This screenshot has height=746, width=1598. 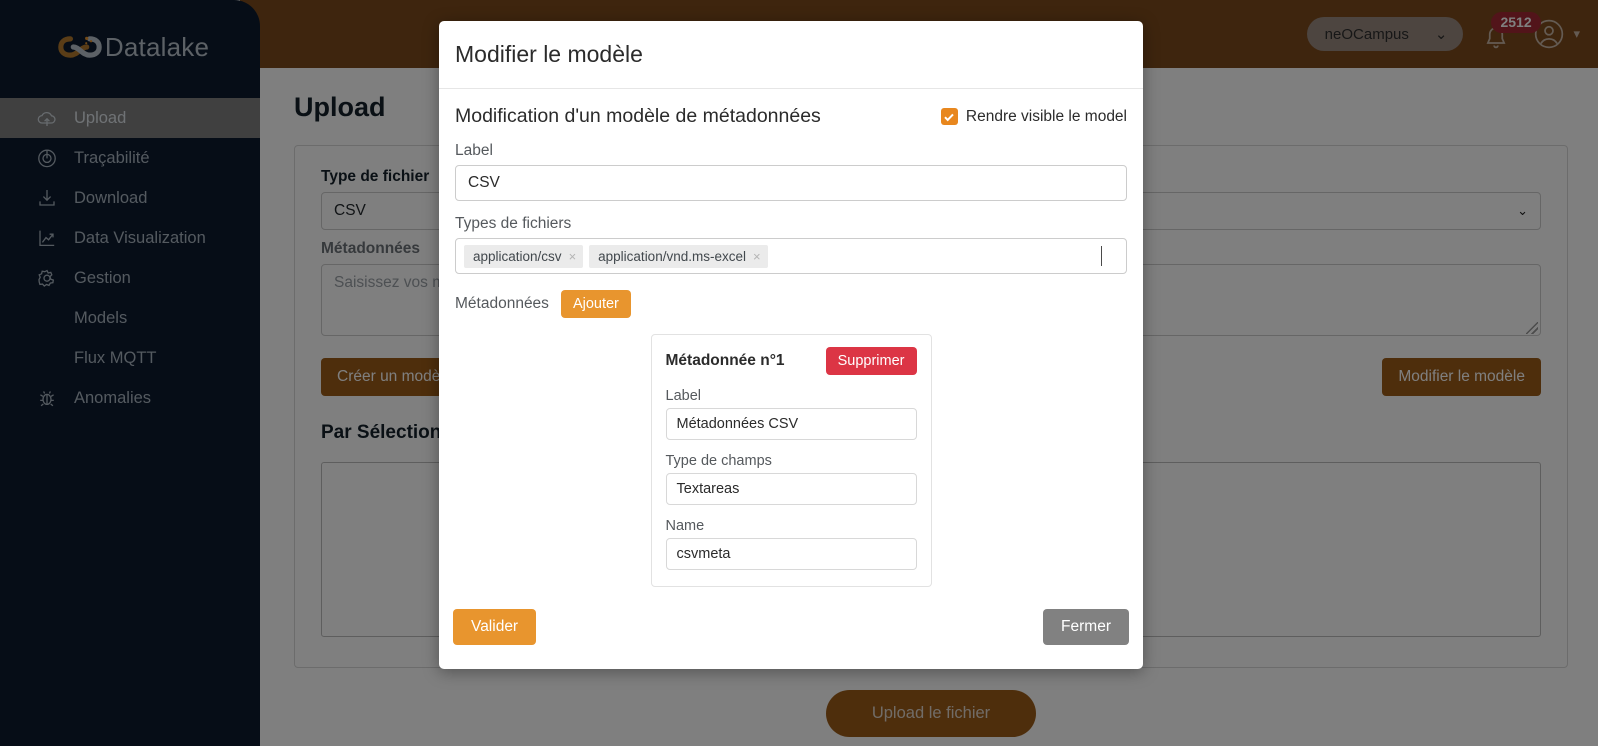 I want to click on metadata-label-input: Métadonnées CSV, so click(x=791, y=424).